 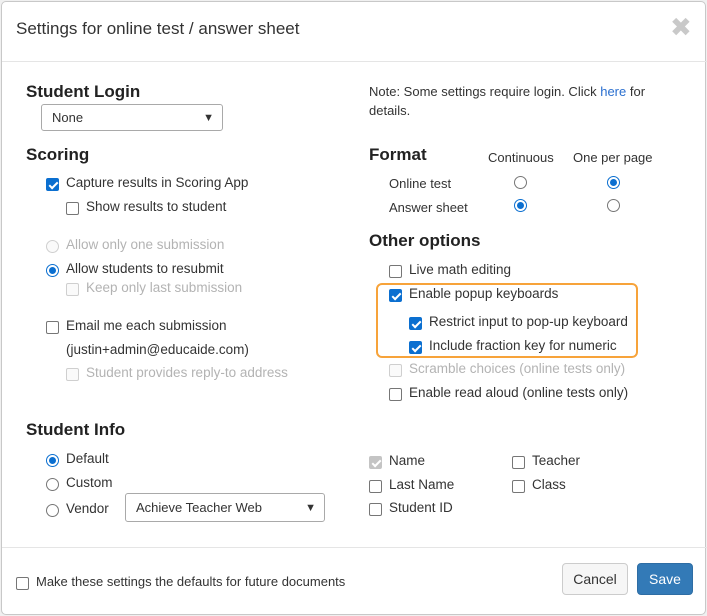 What do you see at coordinates (164, 287) in the screenshot?
I see `keep-last-submission-label: Keep only last submission` at bounding box center [164, 287].